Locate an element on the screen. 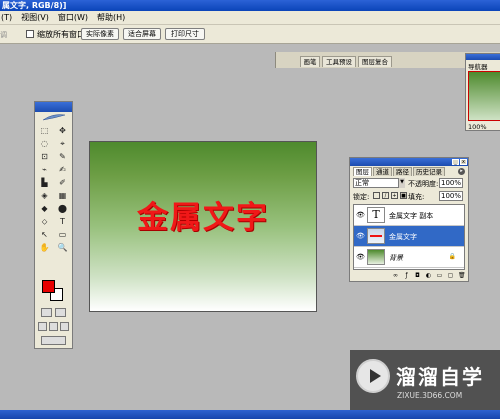 This screenshot has height=419, width=500. healing-brush-tool-icon: ⌁ is located at coordinates (45, 169).